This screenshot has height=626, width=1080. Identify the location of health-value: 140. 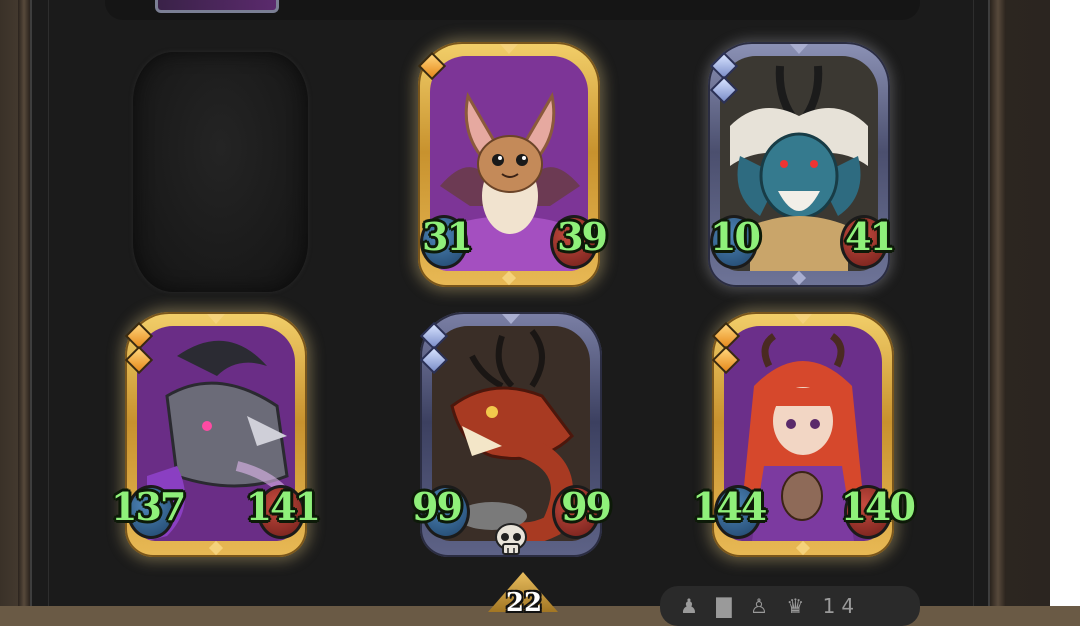
(878, 506).